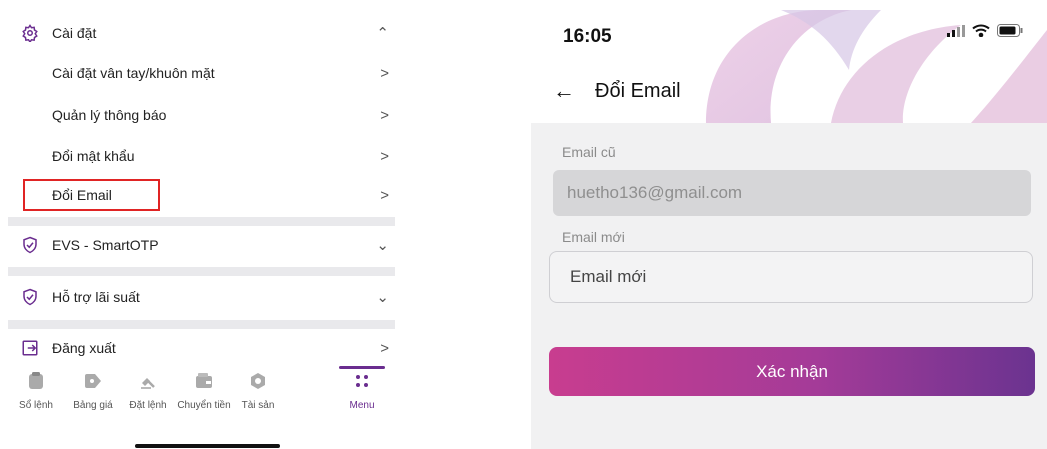 The height and width of the screenshot is (449, 1047). I want to click on settings-section-label: Cài đặt, so click(74, 33).